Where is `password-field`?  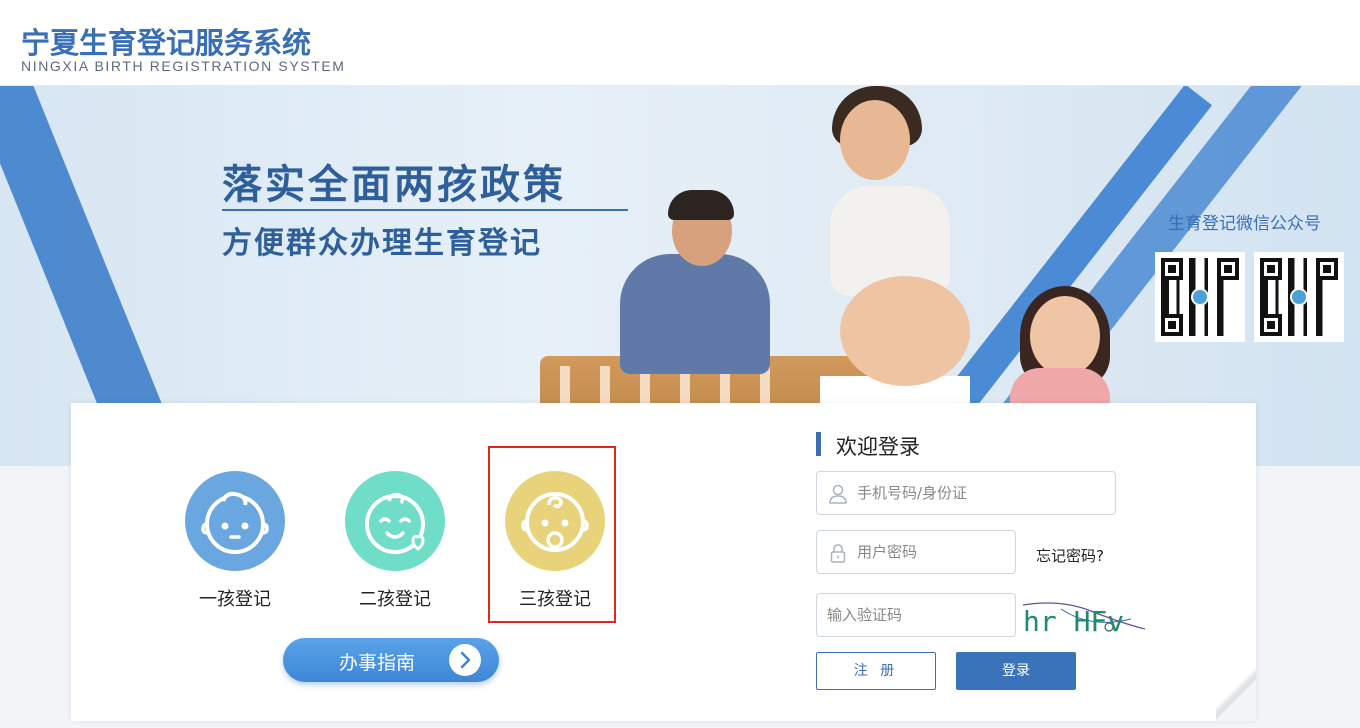
password-field is located at coordinates (916, 552).